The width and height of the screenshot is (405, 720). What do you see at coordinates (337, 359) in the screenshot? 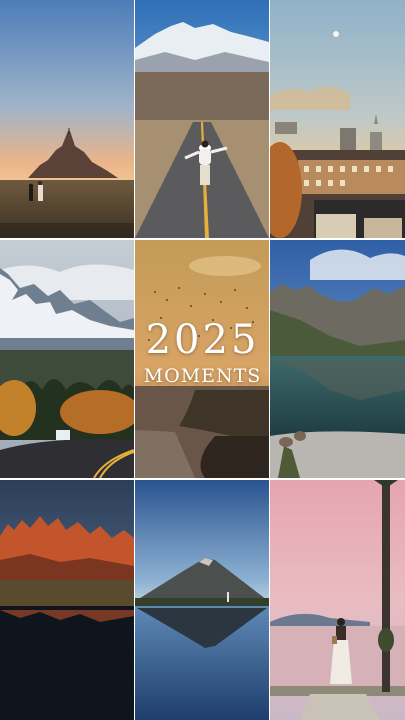
I see `photo-alpine-lake` at bounding box center [337, 359].